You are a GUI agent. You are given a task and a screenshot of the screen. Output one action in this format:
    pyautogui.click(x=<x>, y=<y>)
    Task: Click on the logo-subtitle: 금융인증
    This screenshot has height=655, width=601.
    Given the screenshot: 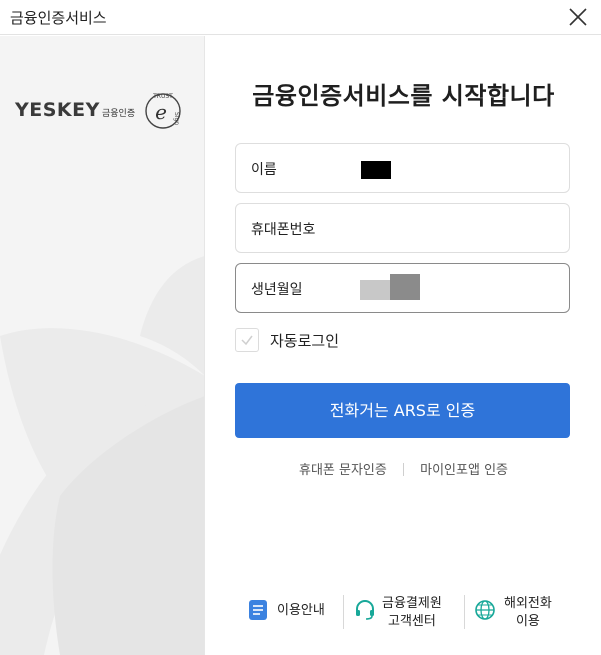 What is the action you would take?
    pyautogui.click(x=119, y=114)
    